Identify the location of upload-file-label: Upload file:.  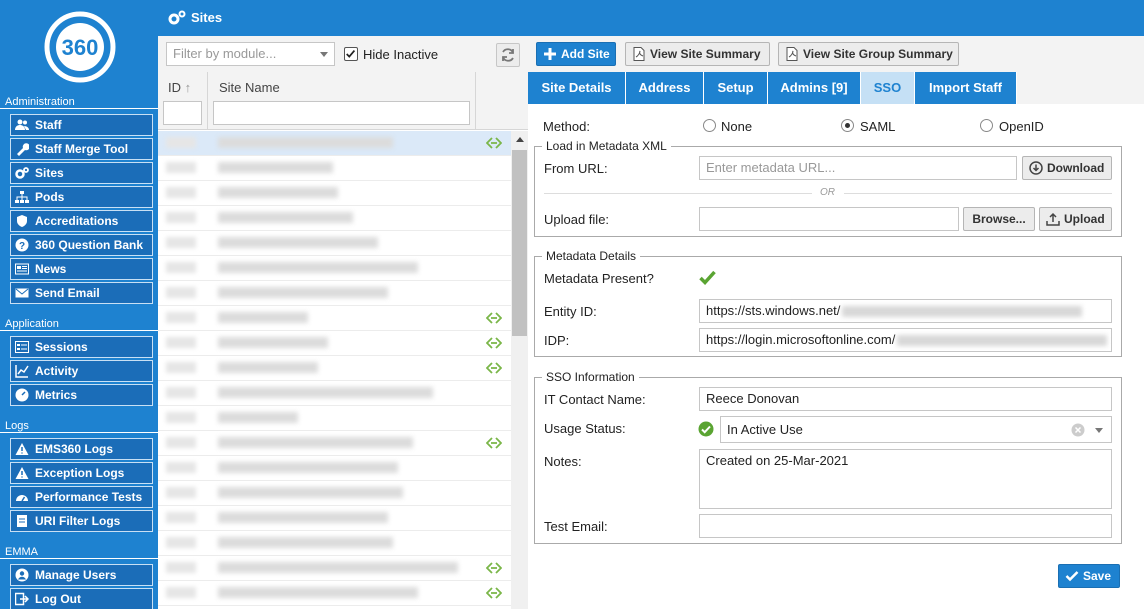
(577, 219).